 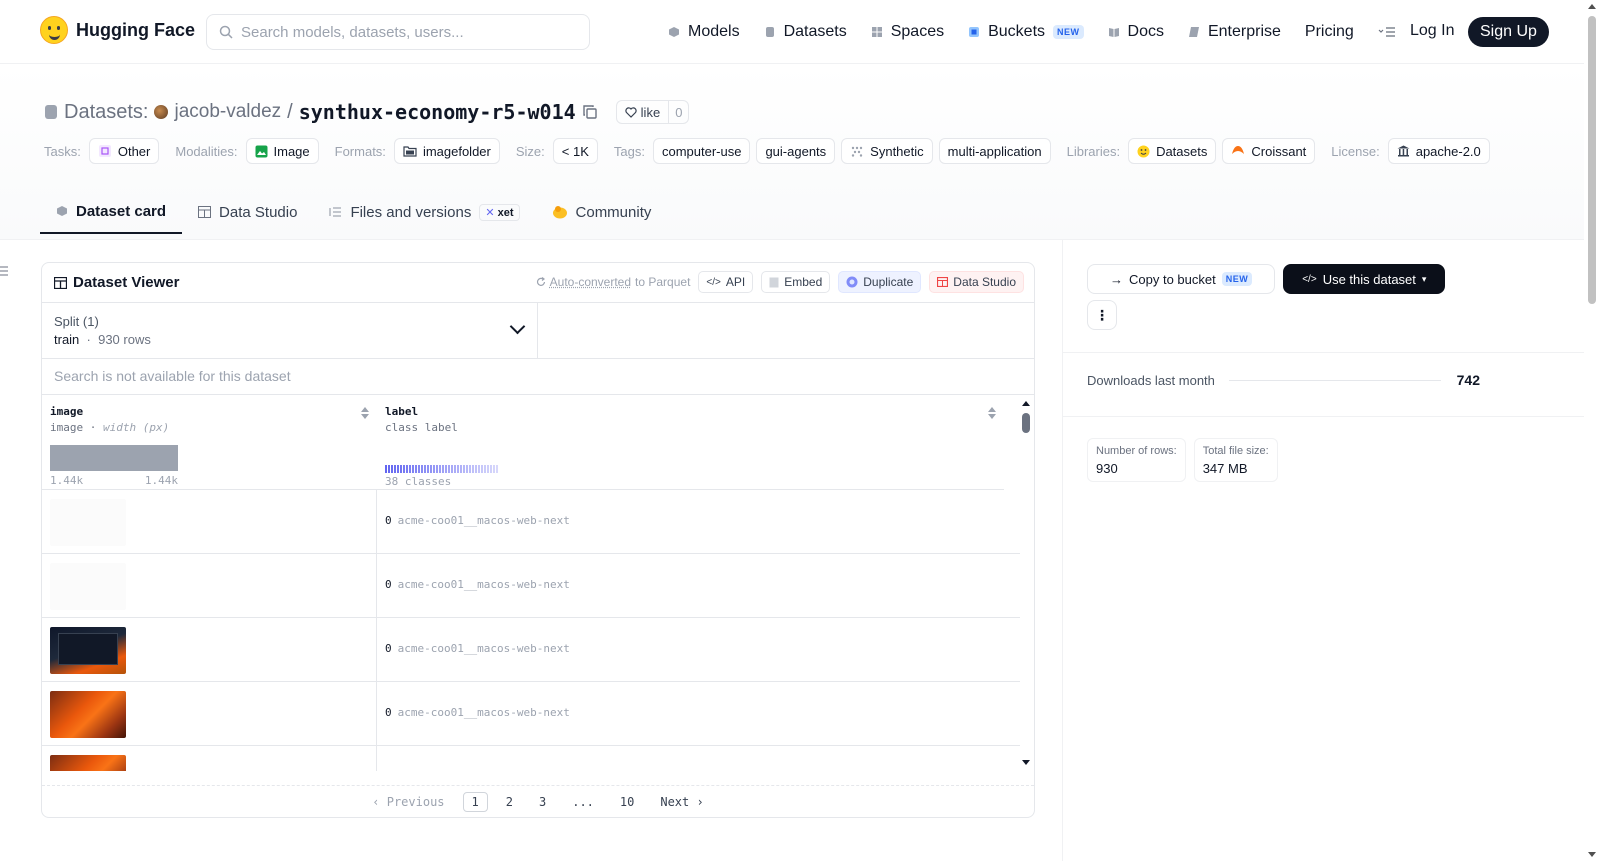 I want to click on repo-name: synthux-economy-r5-w014, so click(x=437, y=112).